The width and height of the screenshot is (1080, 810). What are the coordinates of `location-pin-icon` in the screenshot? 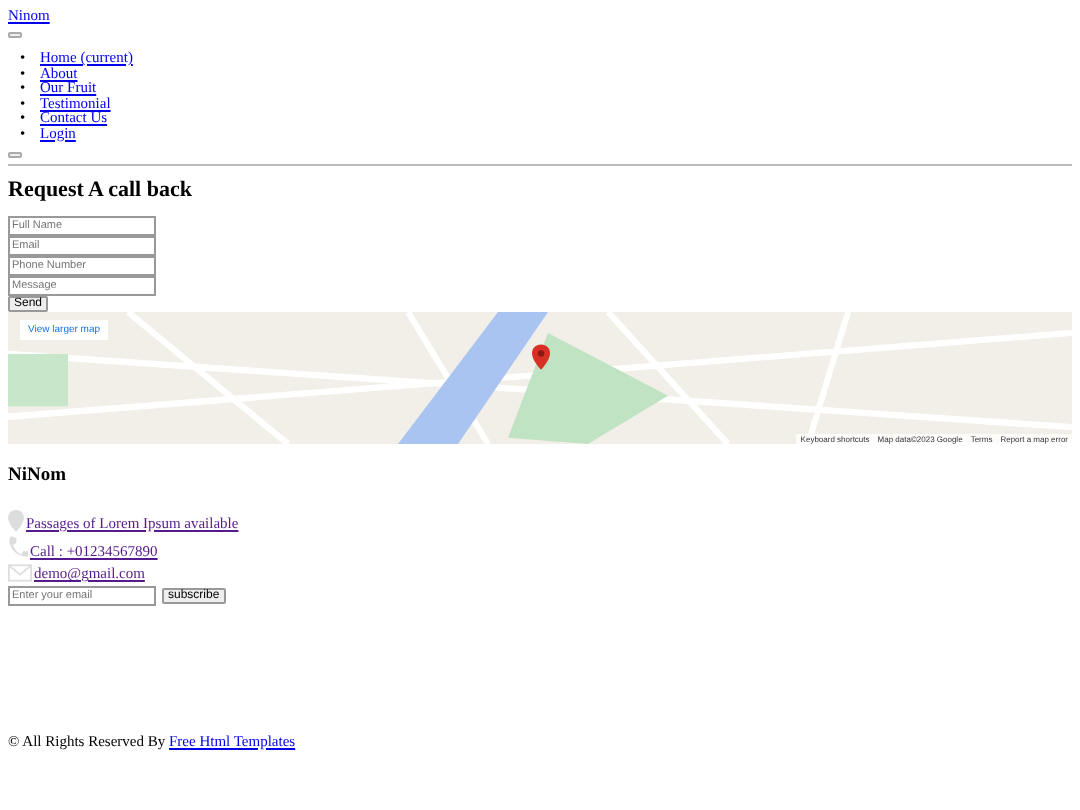 It's located at (16, 521).